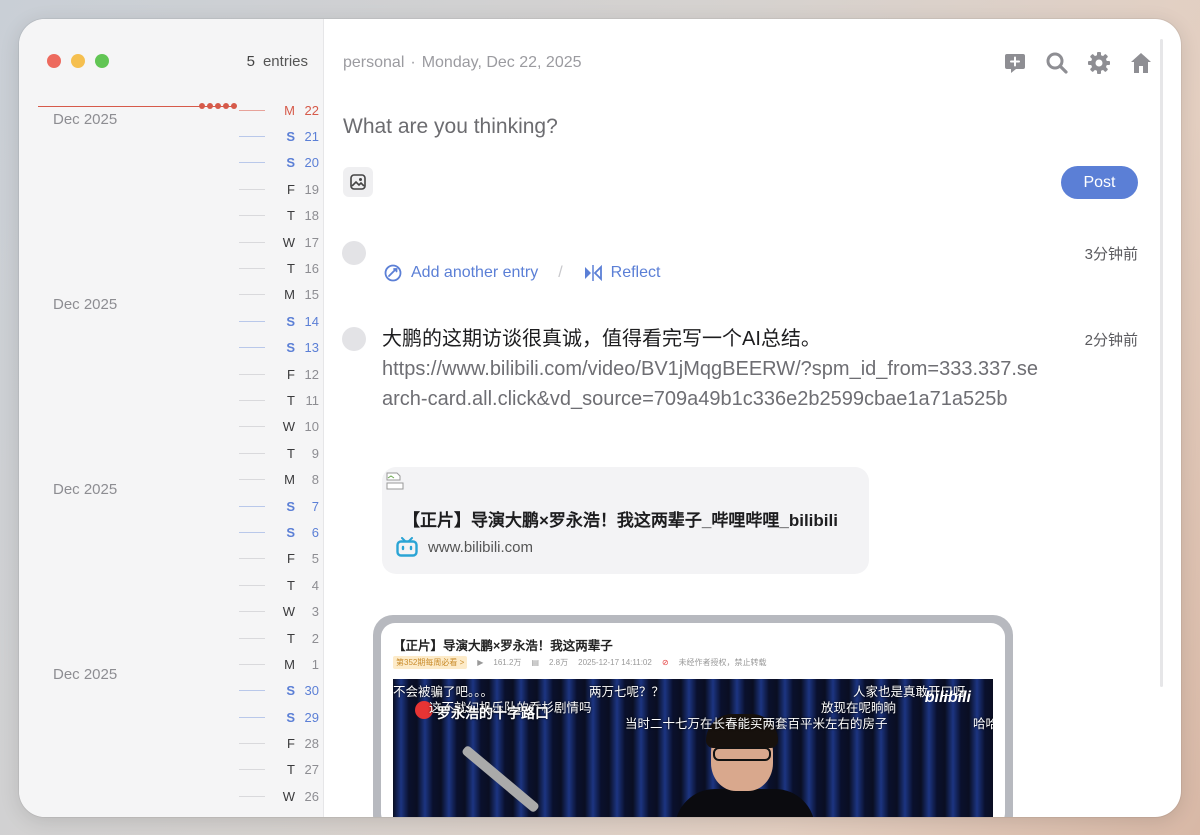  Describe the element at coordinates (315, 559) in the screenshot. I see `day-number: 5` at that location.